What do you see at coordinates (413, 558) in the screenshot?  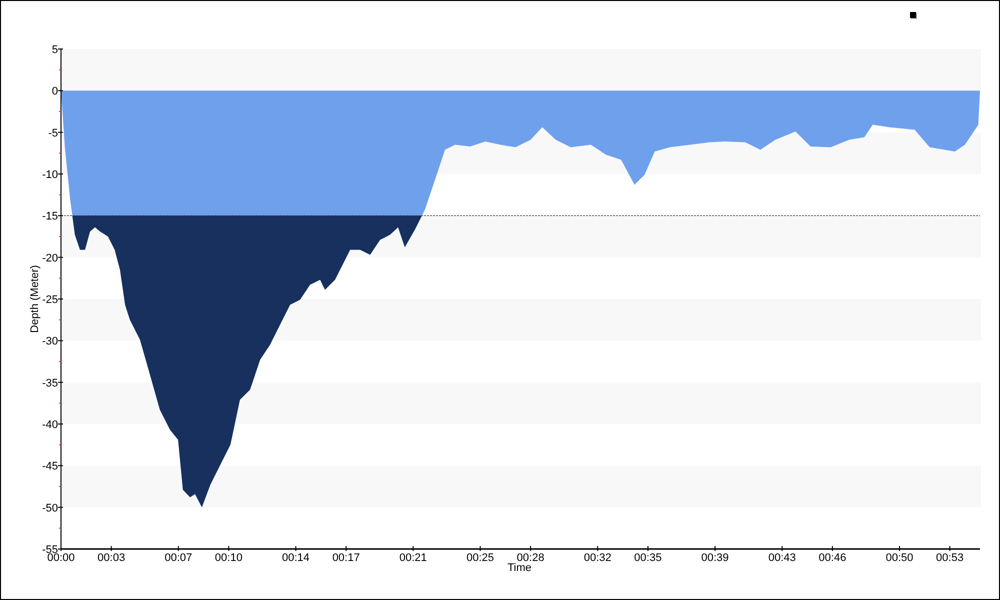 I see `x-tick-label: 00:21` at bounding box center [413, 558].